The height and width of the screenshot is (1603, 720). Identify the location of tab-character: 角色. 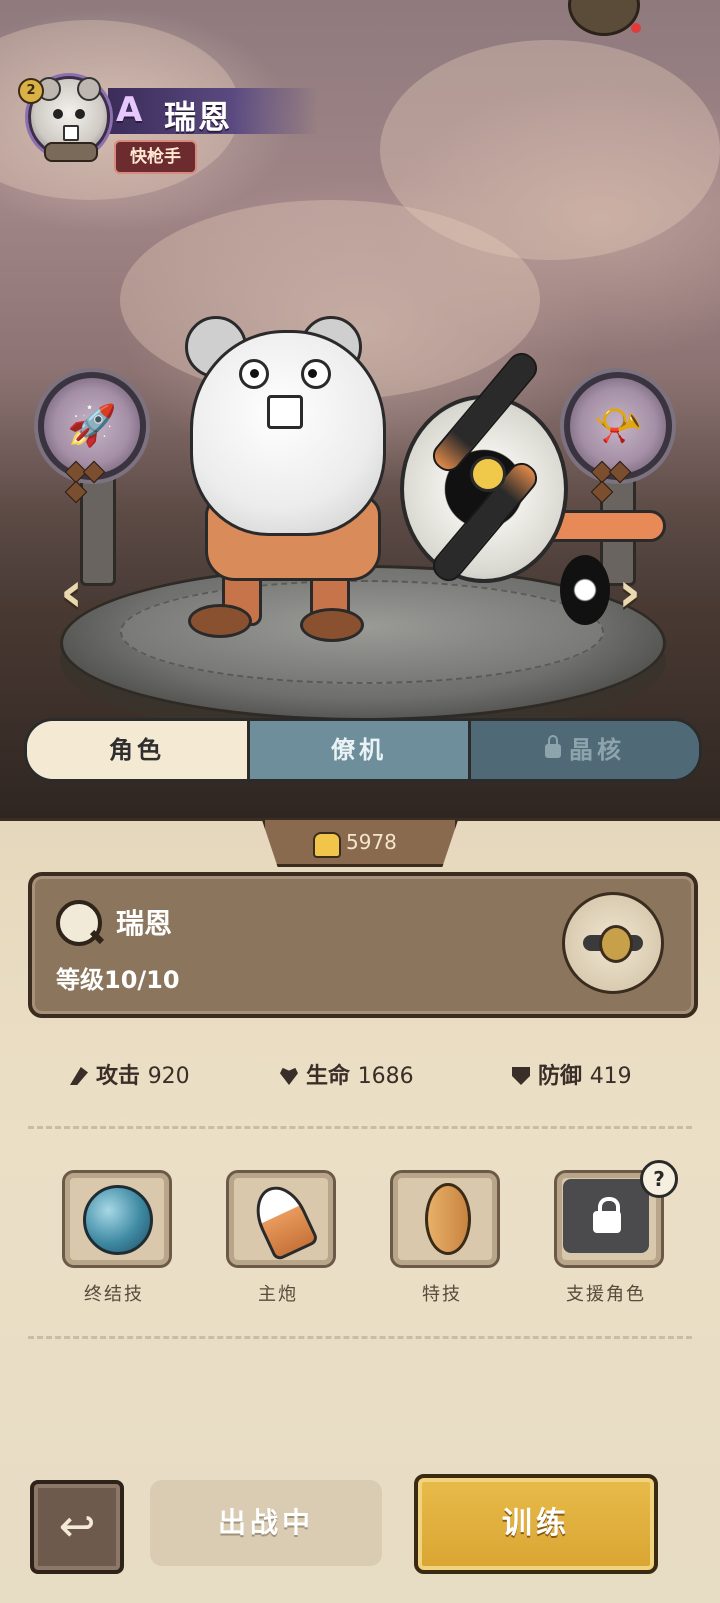
(138, 750).